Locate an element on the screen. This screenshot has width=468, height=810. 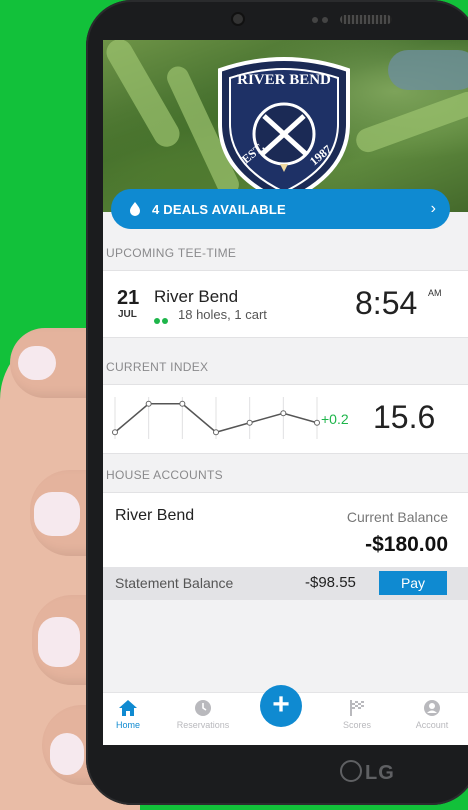
tab-scores: Scores is located at coordinates (357, 714).